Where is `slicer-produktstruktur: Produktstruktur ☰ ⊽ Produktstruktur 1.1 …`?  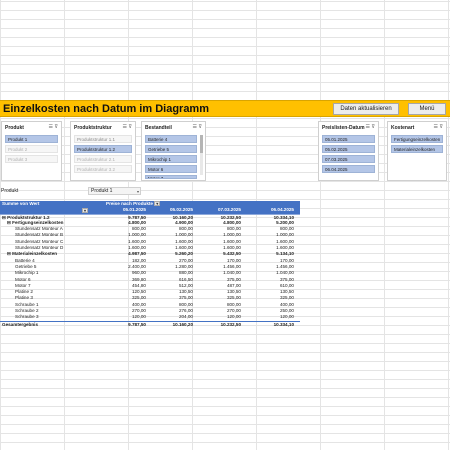
slicer-produktstruktur: Produktstruktur ☰ ⊽ Produktstruktur 1.1 … is located at coordinates (103, 151).